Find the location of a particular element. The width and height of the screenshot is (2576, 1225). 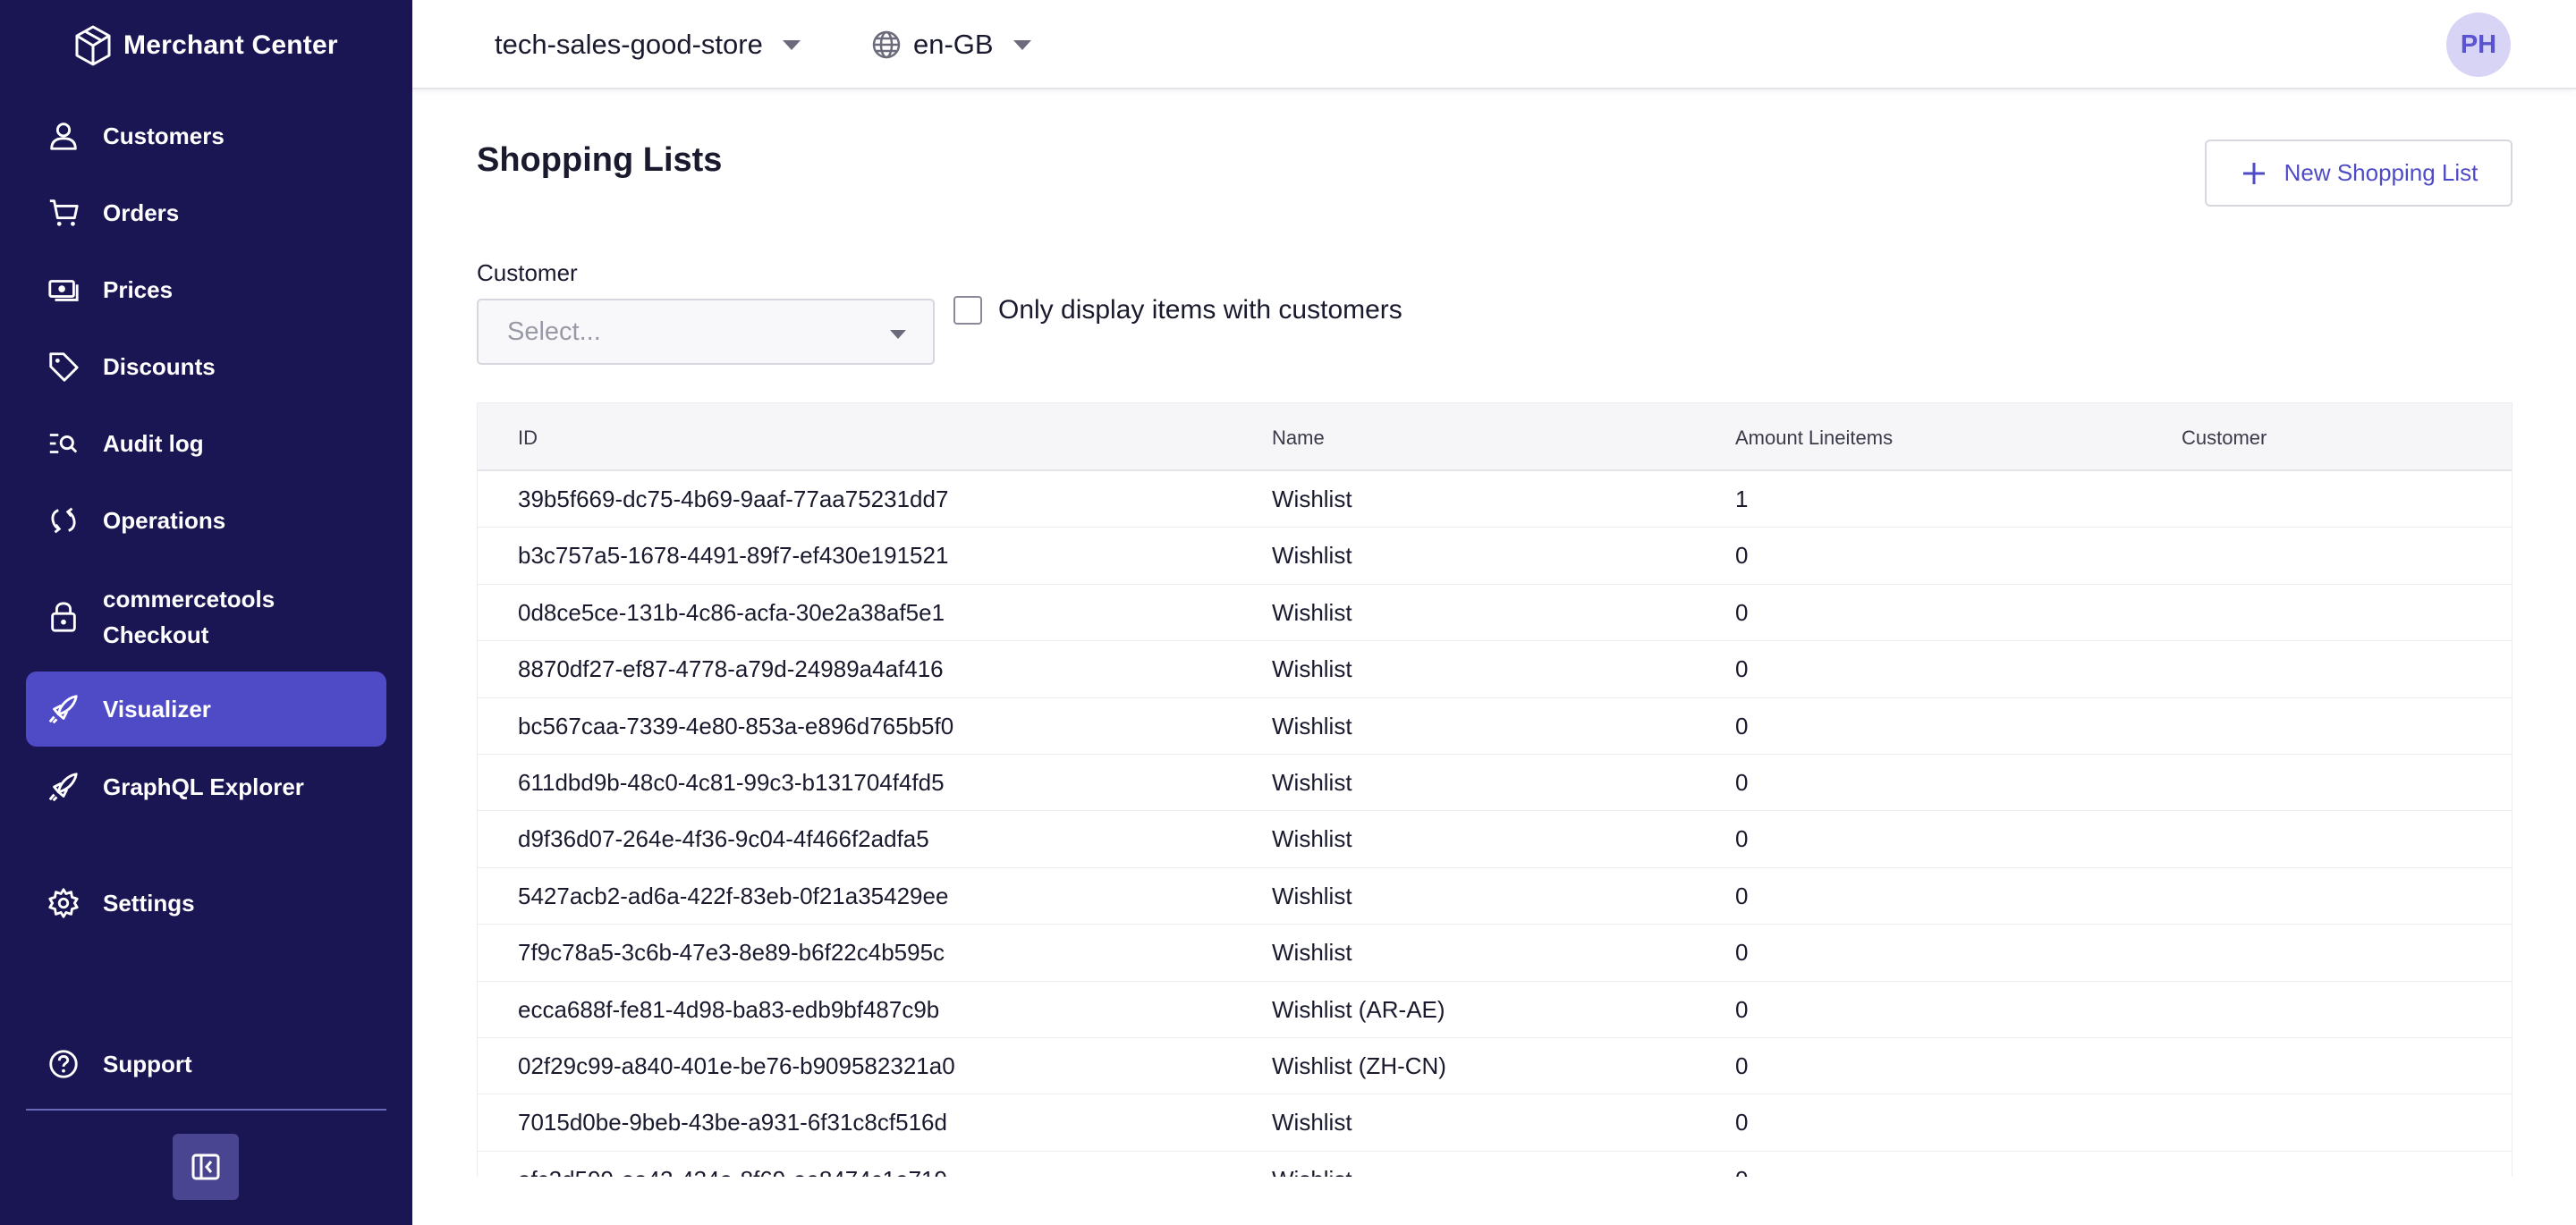

cart-icon is located at coordinates (63, 213).